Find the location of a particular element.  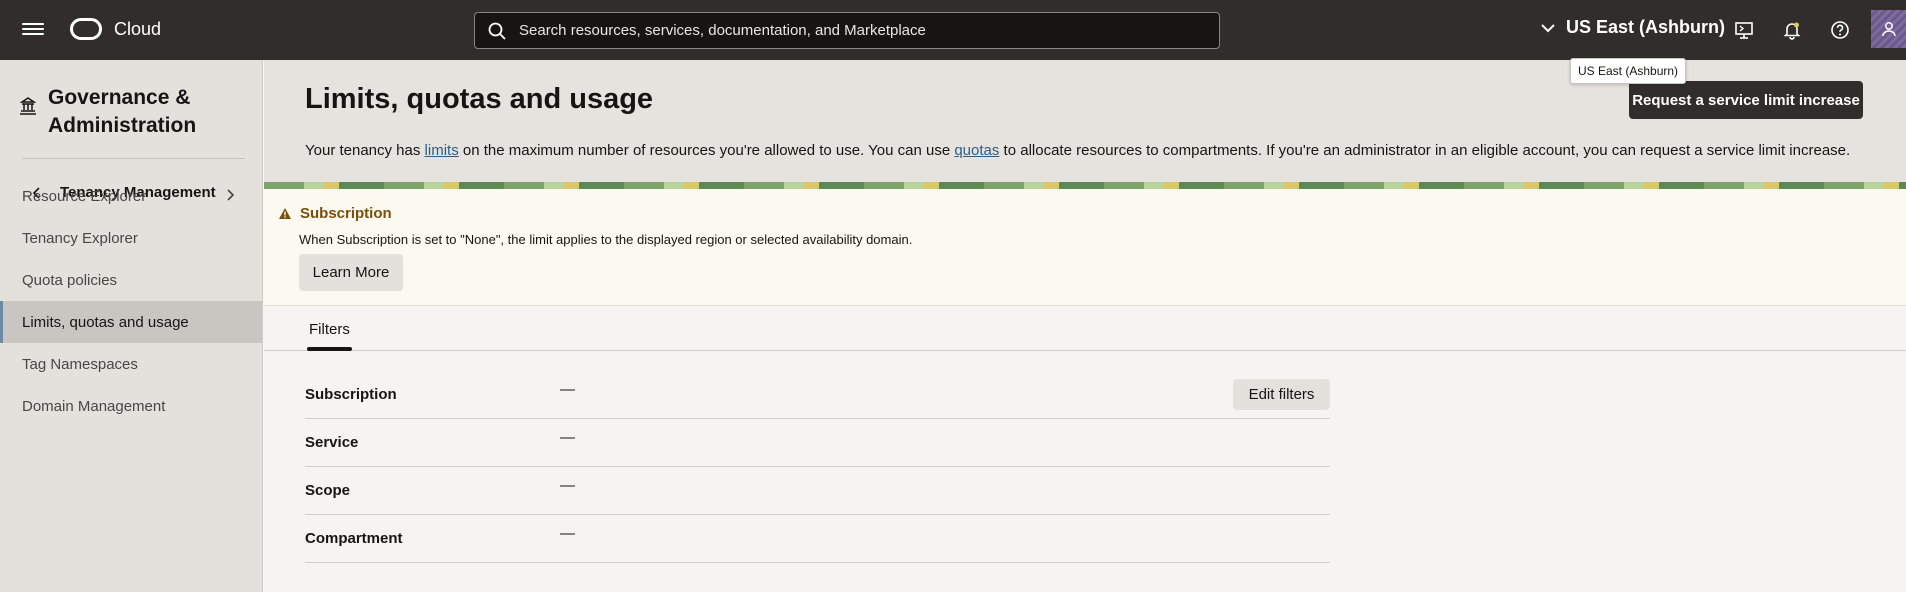

region-selector: US East (Ashburn) is located at coordinates (1632, 27).